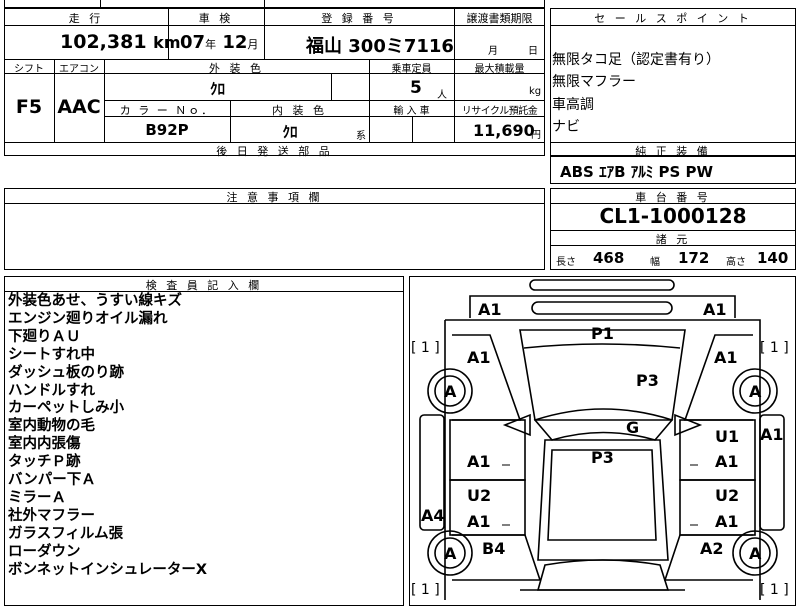  What do you see at coordinates (516, 425) in the screenshot?
I see `left-mirror` at bounding box center [516, 425].